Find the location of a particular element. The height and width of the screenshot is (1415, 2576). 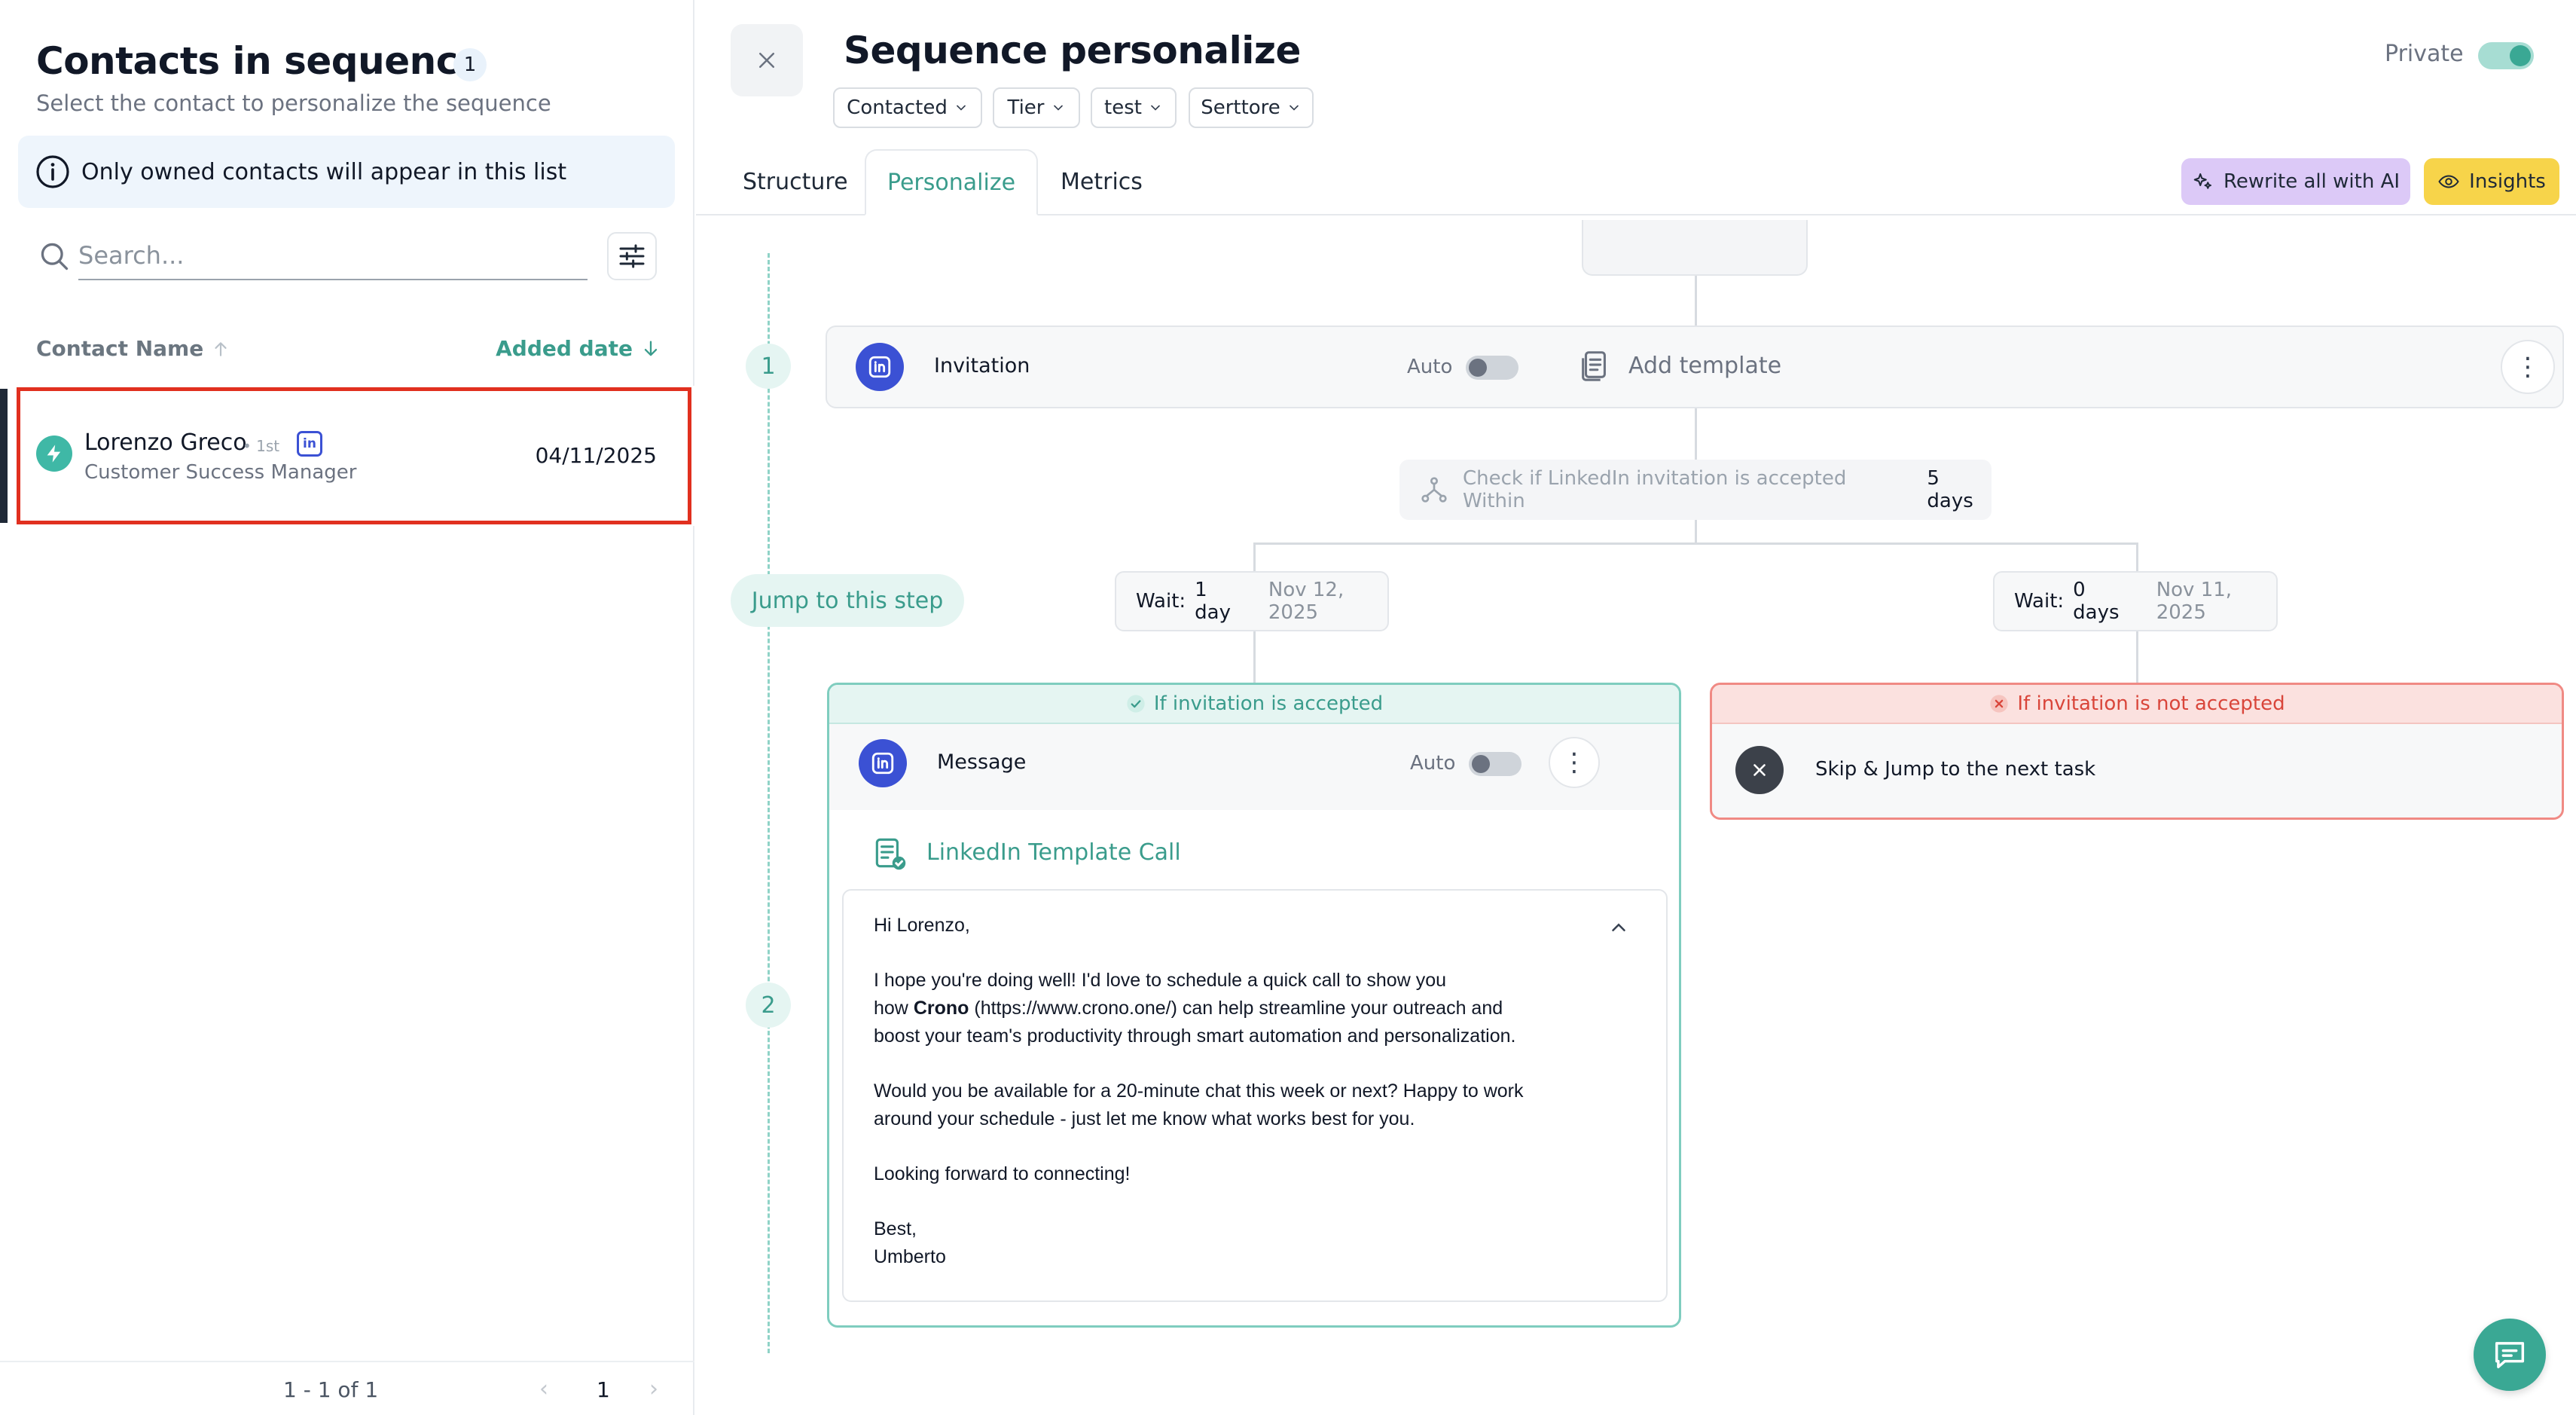

wait-label: Wait: is located at coordinates (1161, 601).